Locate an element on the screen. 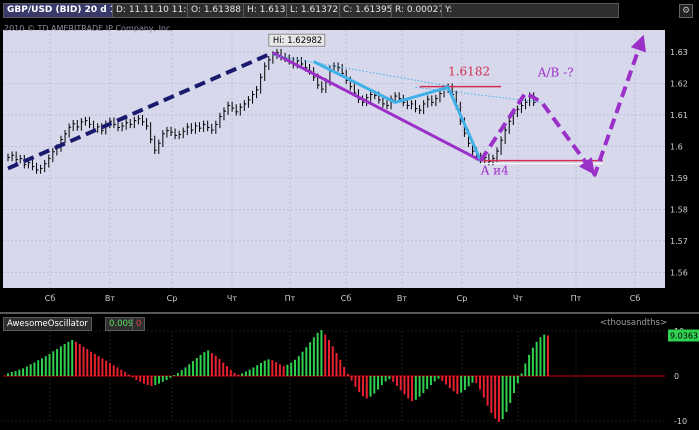  oscillator-name: AwesomeOscillator is located at coordinates (47, 324).